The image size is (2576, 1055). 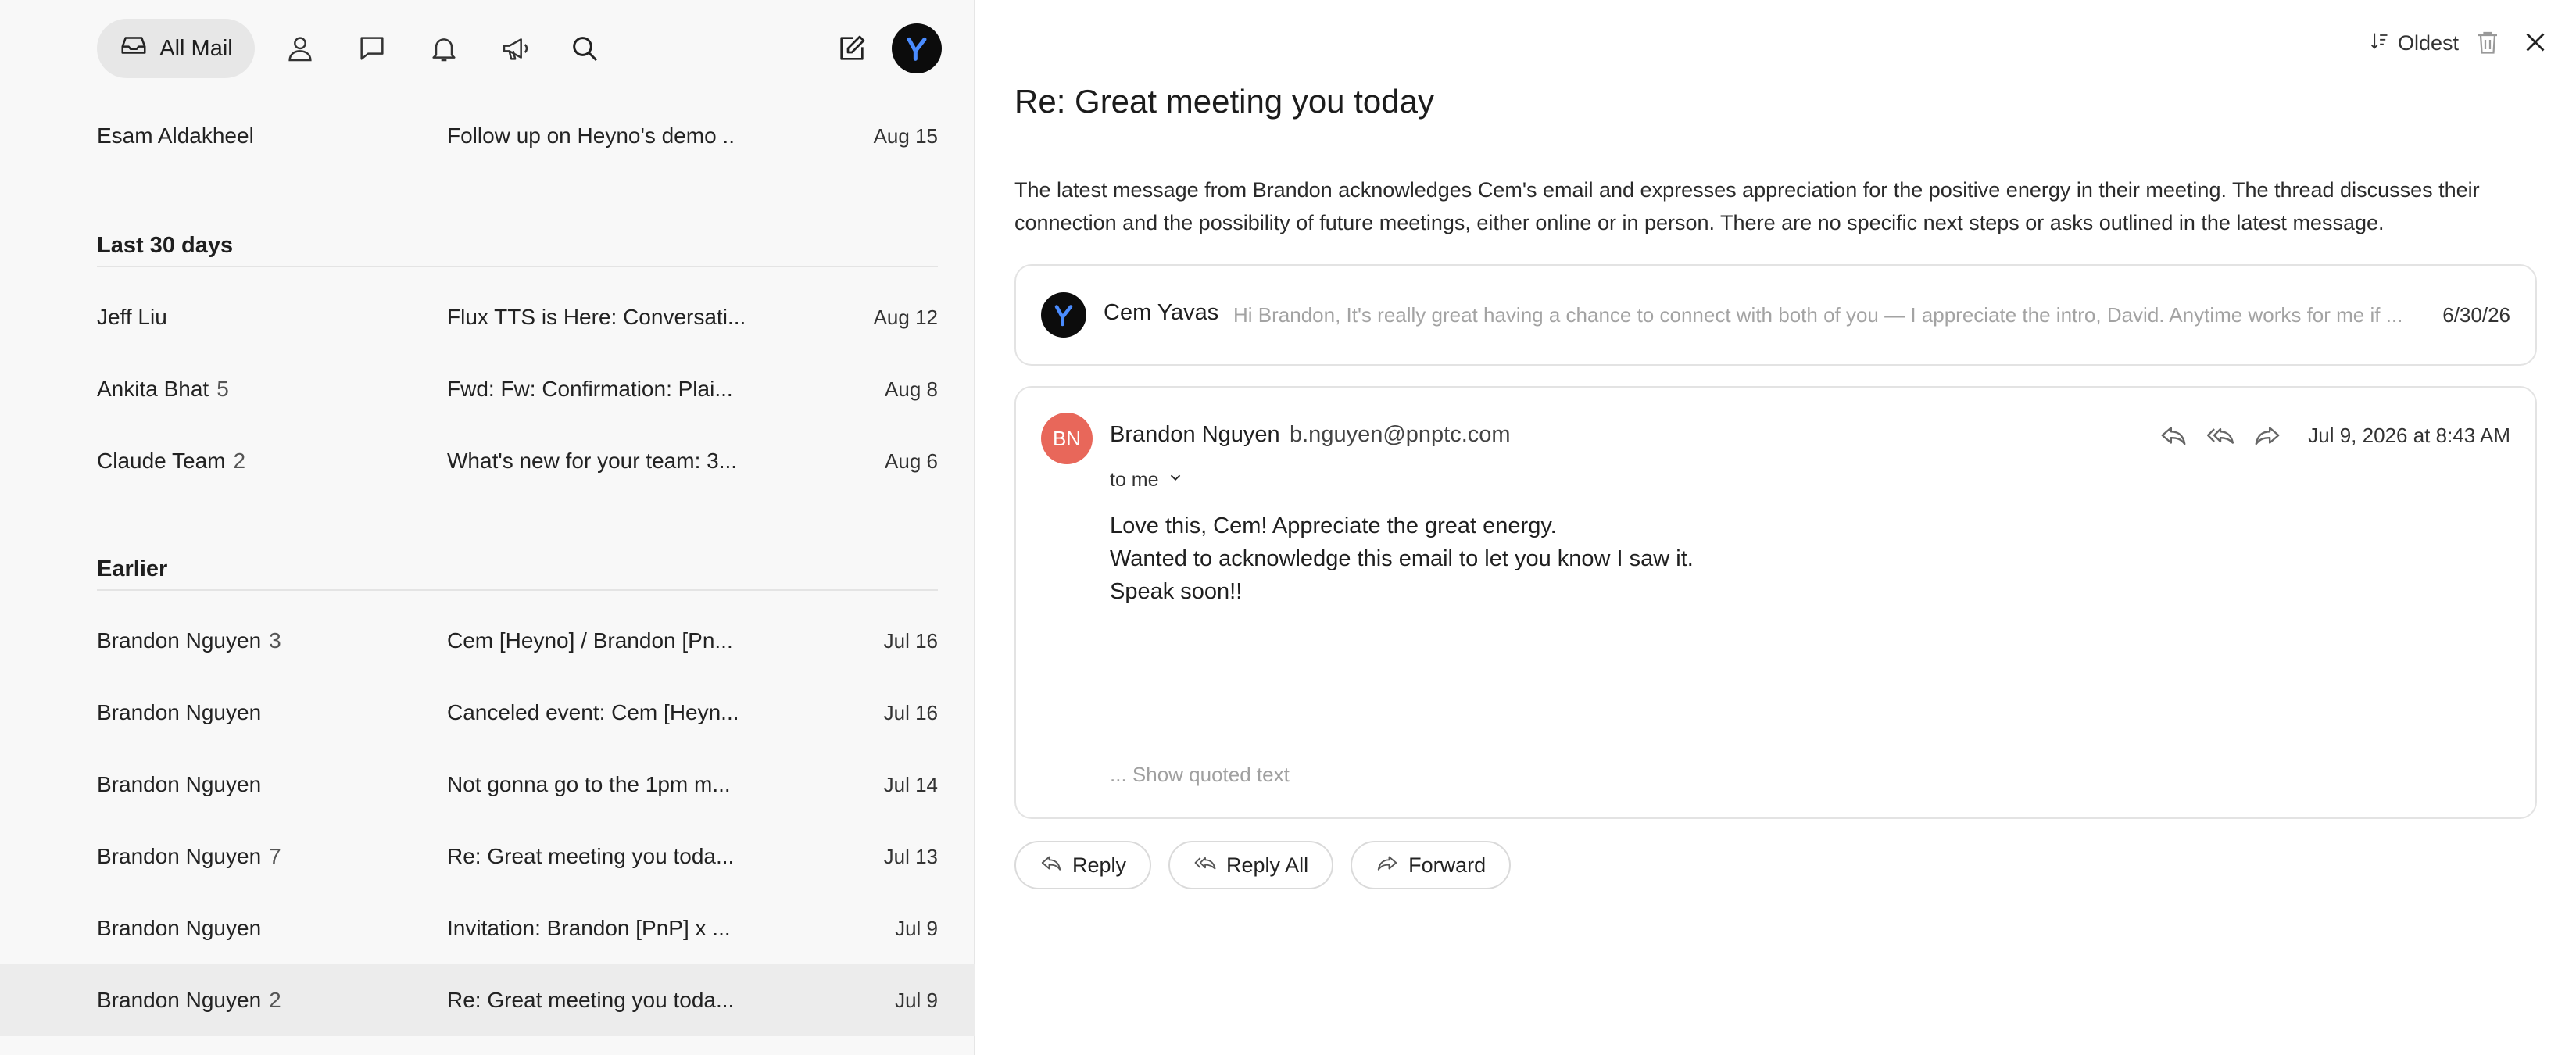 What do you see at coordinates (133, 48) in the screenshot?
I see `inbox-icon` at bounding box center [133, 48].